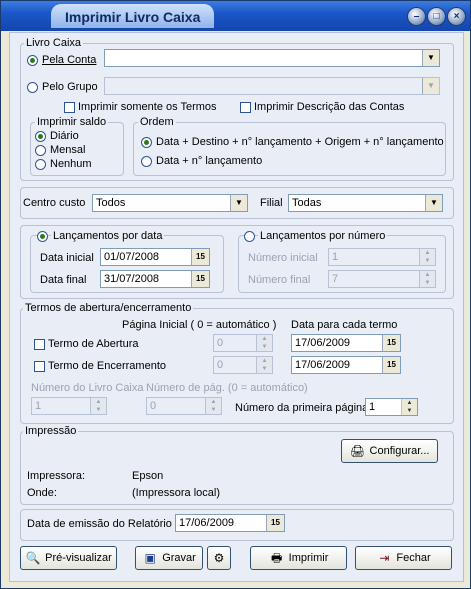  I want to click on numero-pag-value: 0, so click(153, 406).